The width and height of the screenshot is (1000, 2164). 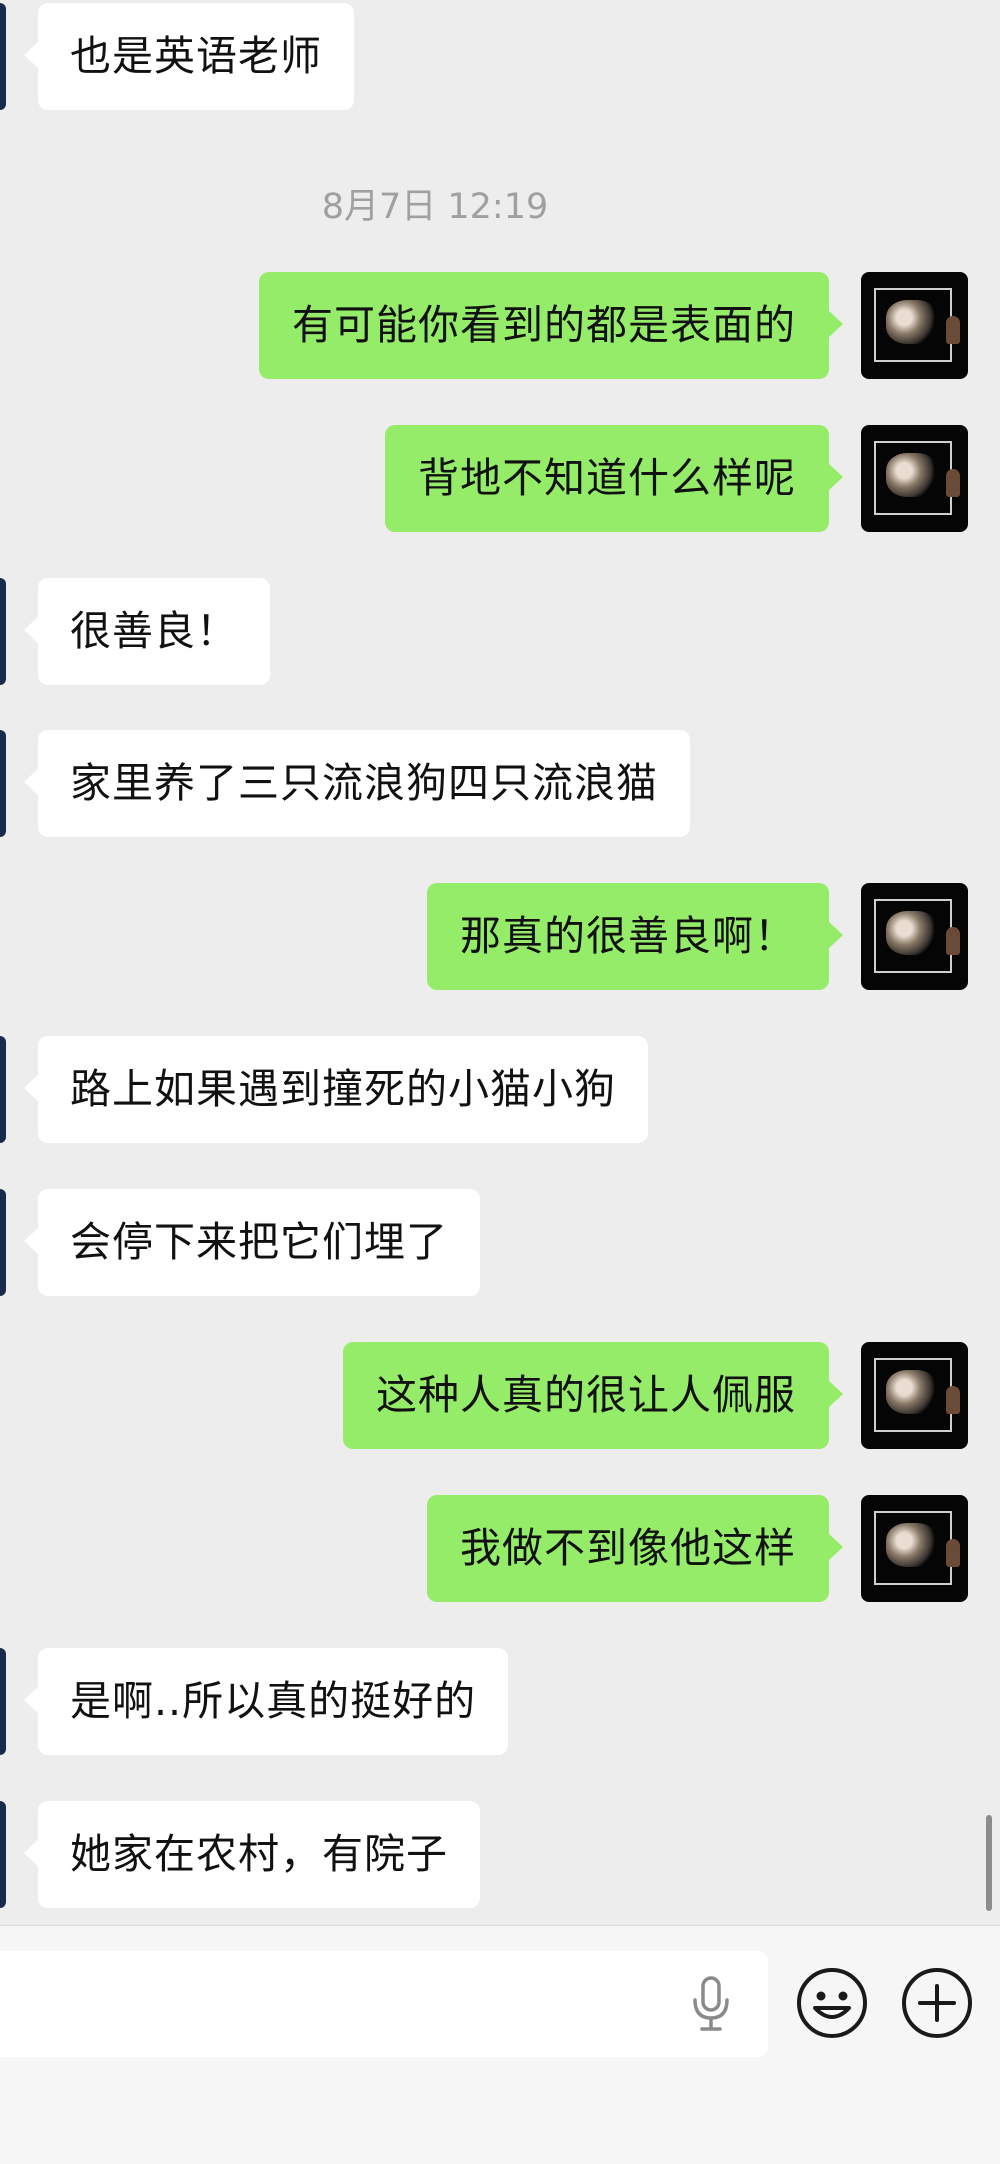 I want to click on incoming-message-bubble: 家里养了三只流浪狗四只流浪猫, so click(x=357, y=783).